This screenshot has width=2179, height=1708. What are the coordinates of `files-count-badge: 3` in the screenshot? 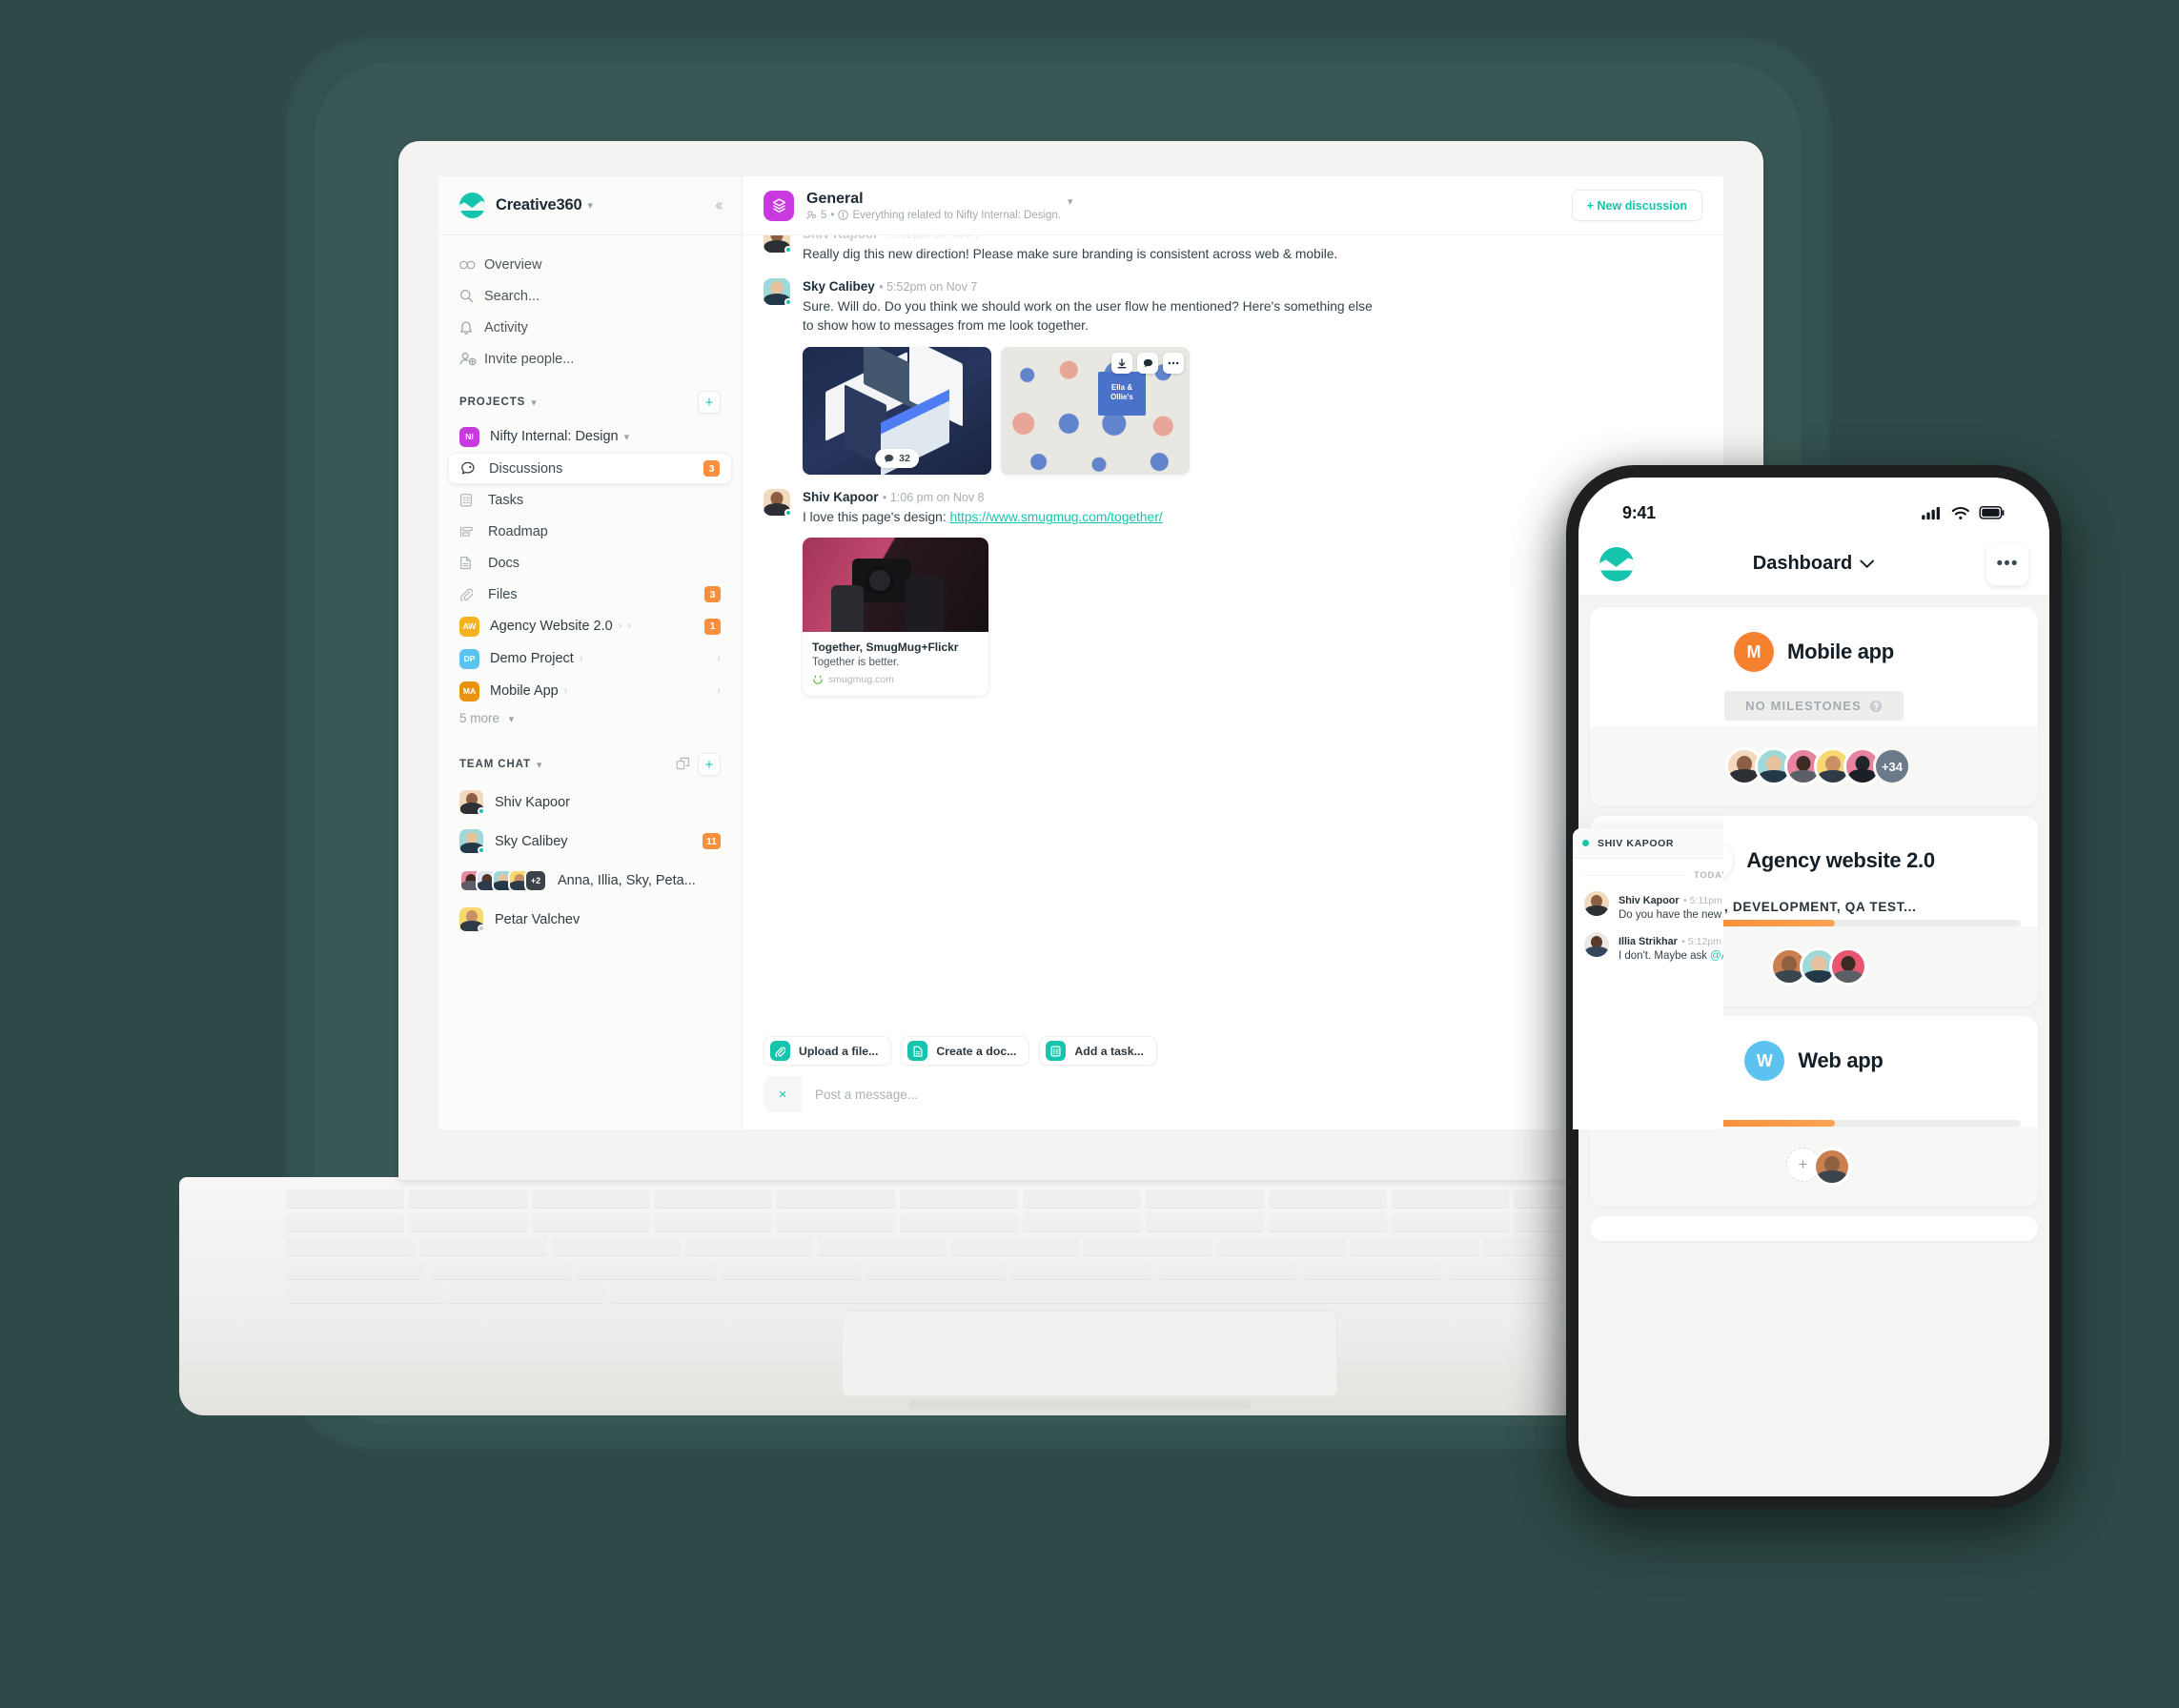 It's located at (712, 594).